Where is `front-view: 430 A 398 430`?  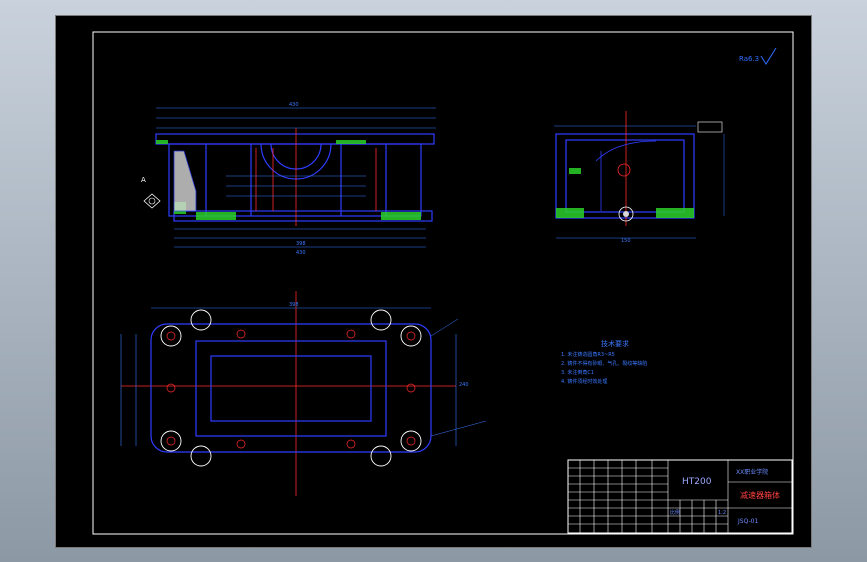
front-view: 430 A 398 430 is located at coordinates (288, 179).